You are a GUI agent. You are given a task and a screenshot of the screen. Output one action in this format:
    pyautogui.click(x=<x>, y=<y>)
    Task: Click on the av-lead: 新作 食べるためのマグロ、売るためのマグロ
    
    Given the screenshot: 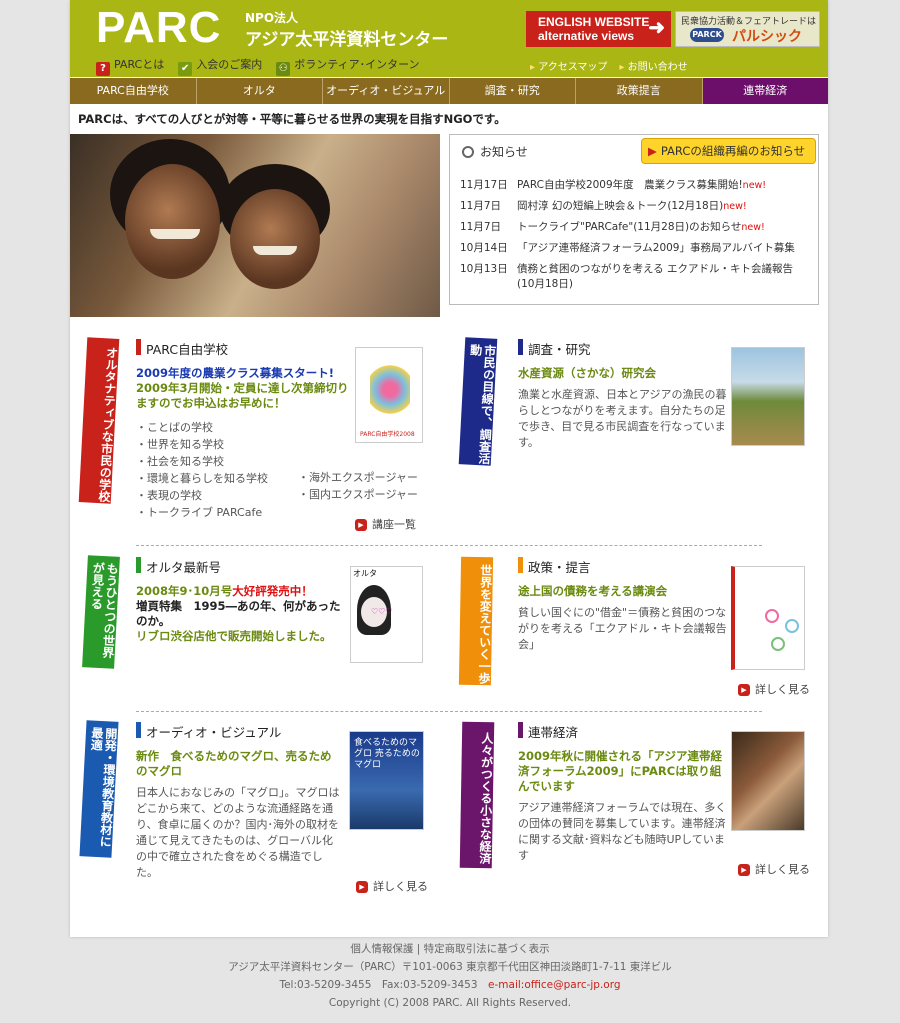 What is the action you would take?
    pyautogui.click(x=238, y=764)
    